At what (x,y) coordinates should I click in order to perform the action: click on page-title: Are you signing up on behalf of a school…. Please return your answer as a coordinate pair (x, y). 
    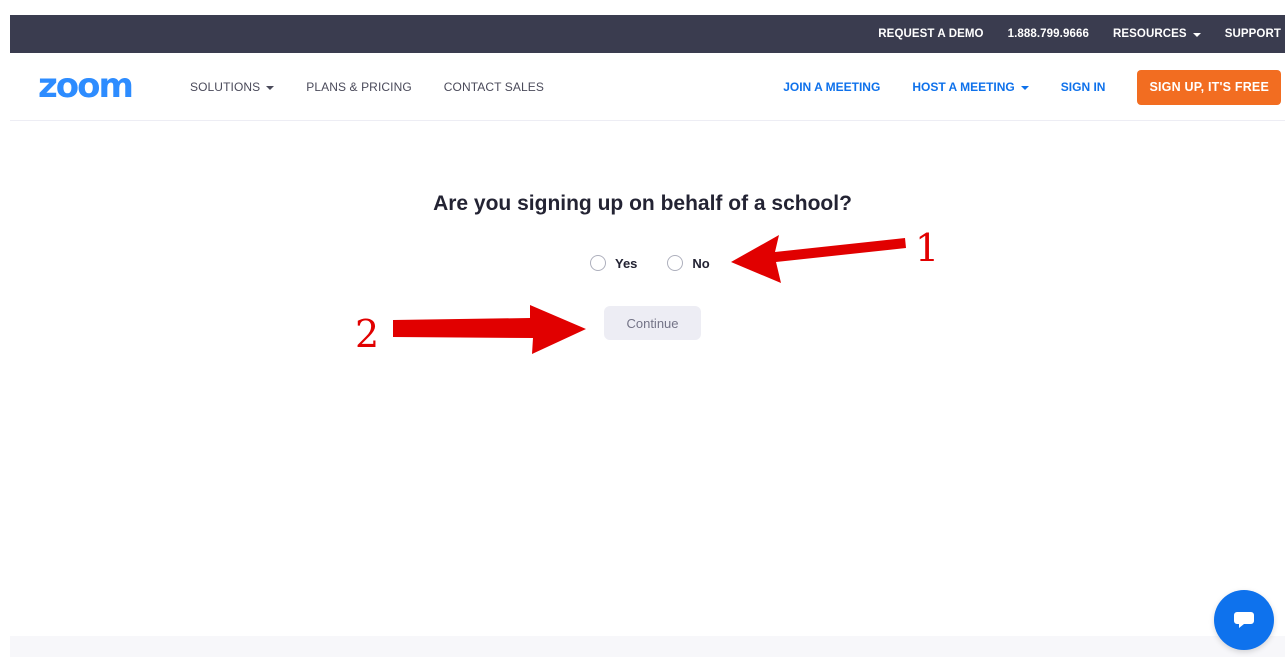
    Looking at the image, I should click on (642, 203).